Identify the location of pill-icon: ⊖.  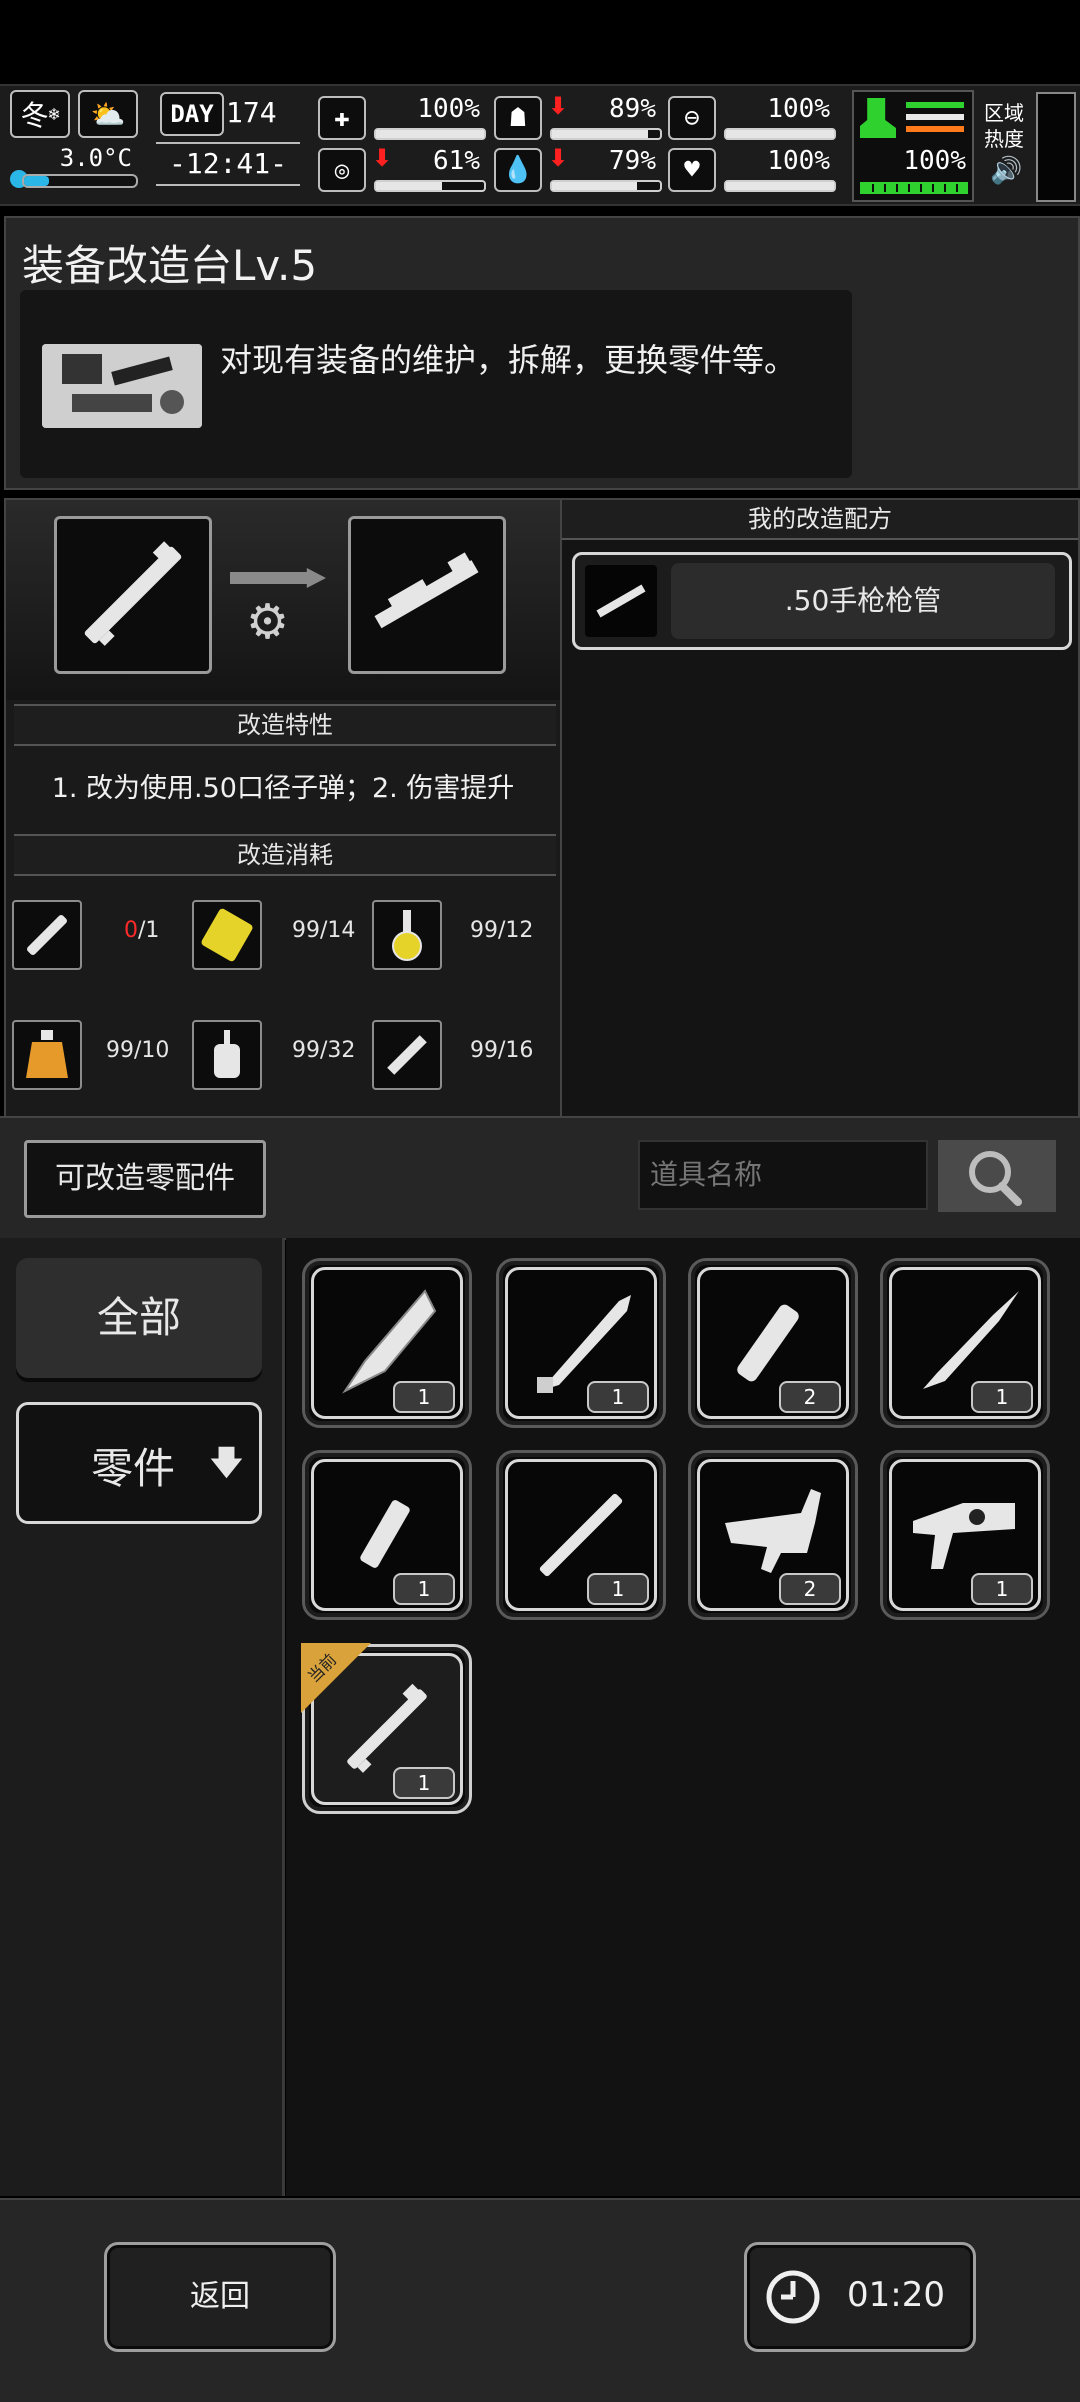
(692, 118).